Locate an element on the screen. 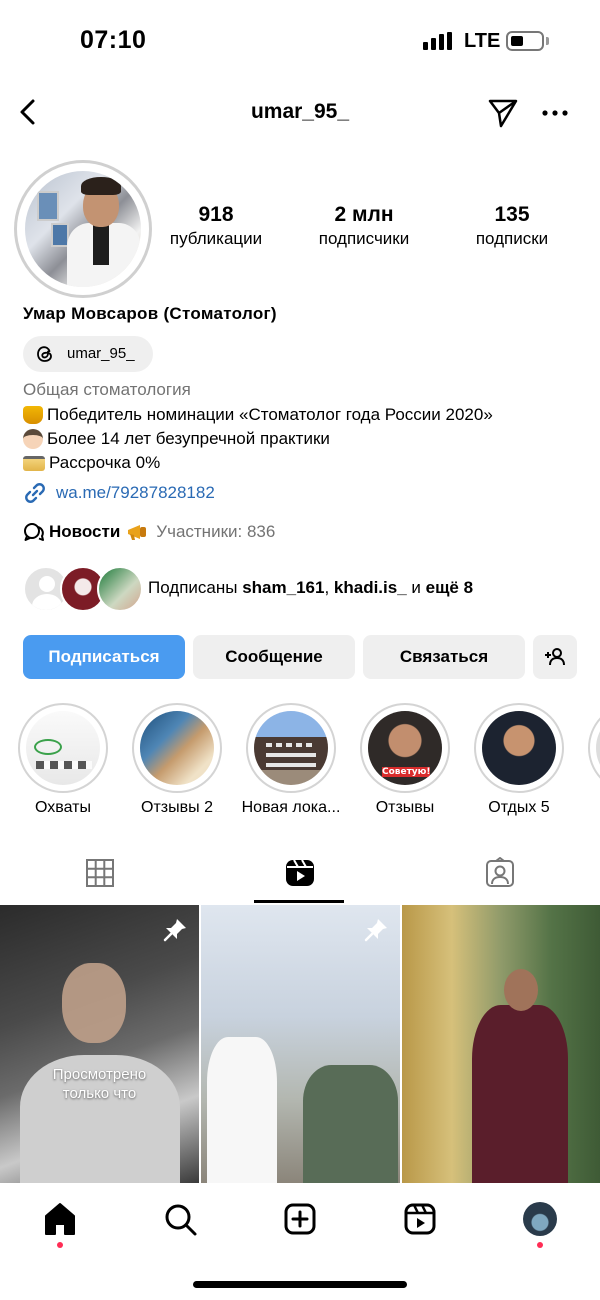 Image resolution: width=600 pixels, height=1300 pixels. profile-header: umar_95_ is located at coordinates (300, 113).